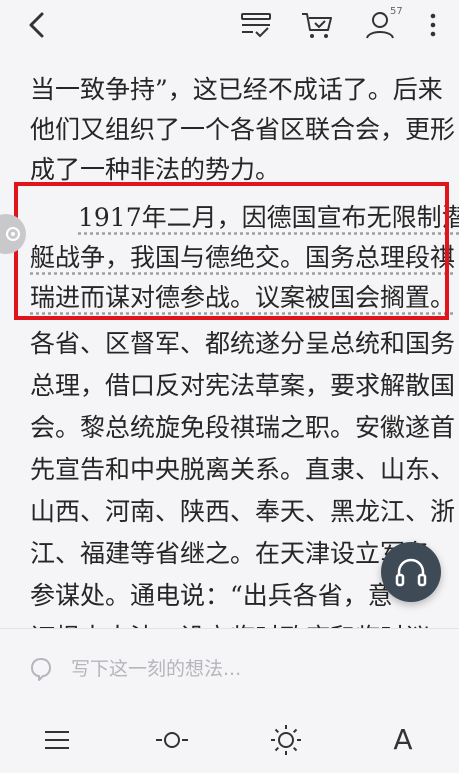 The image size is (459, 773). I want to click on menu-icon, so click(57, 740).